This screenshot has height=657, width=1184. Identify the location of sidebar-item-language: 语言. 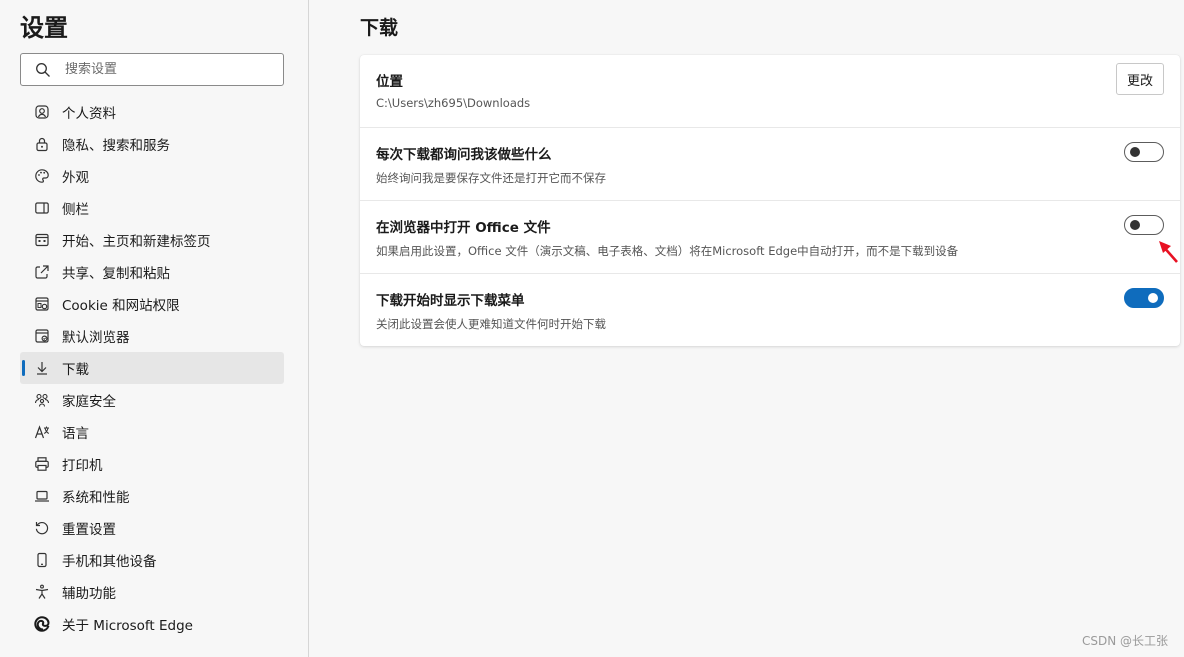
(152, 432).